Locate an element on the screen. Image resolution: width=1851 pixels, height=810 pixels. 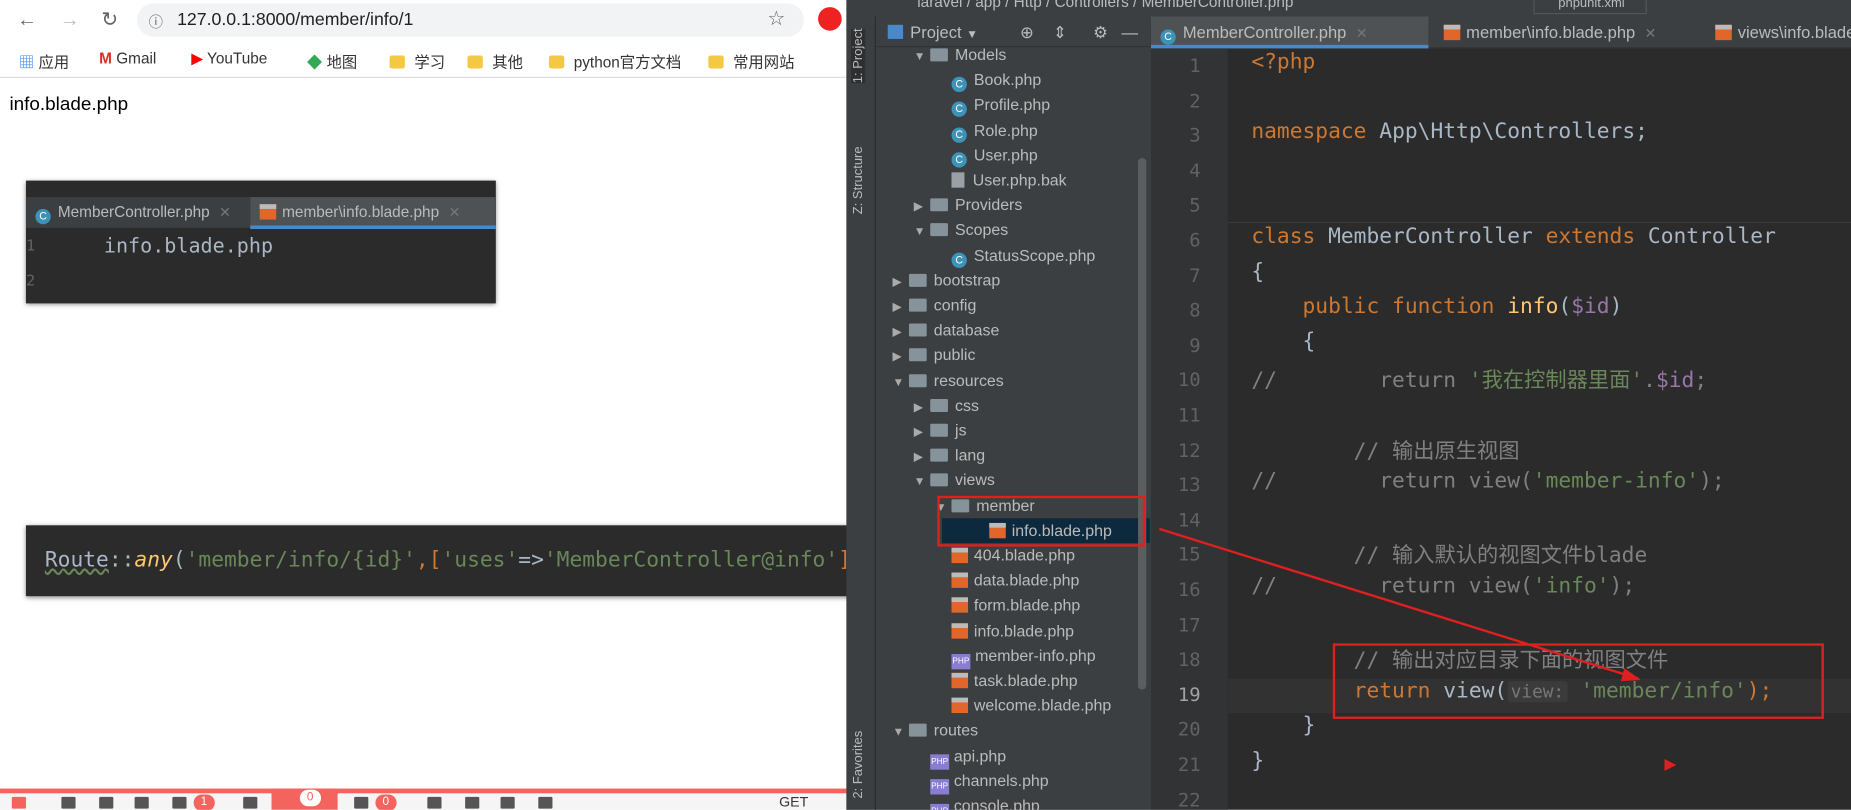
annotation-arrow is located at coordinates (1417, 649).